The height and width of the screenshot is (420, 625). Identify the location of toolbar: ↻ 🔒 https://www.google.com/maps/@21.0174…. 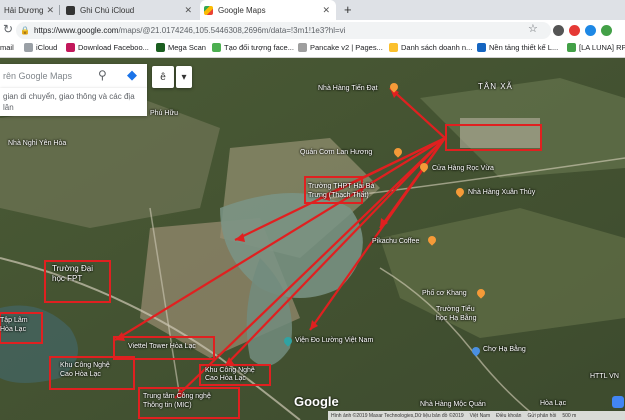
(312, 30).